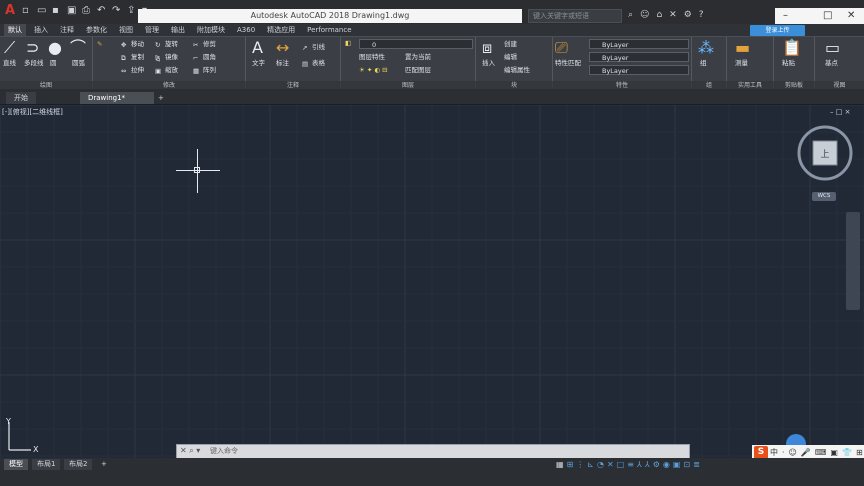 The image size is (864, 486). Describe the element at coordinates (610, 465) in the screenshot. I see `isodraft-icon: ✕` at that location.